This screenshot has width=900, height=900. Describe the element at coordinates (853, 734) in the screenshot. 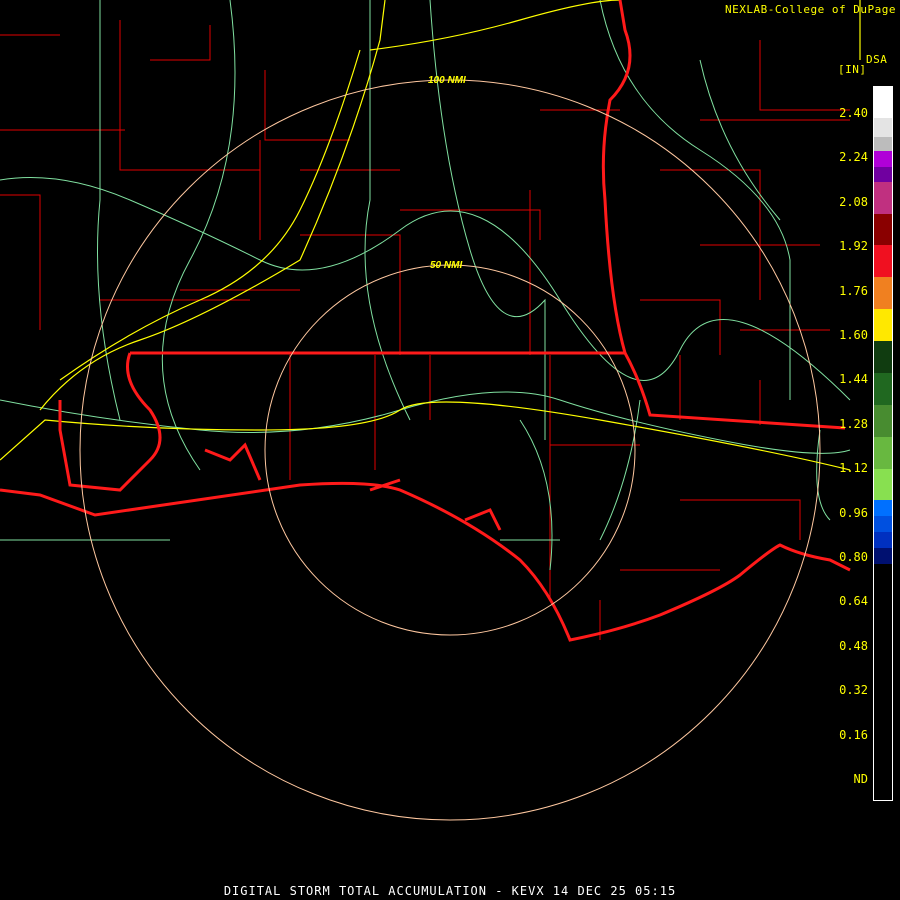

I see `legend-label: 0.16` at that location.